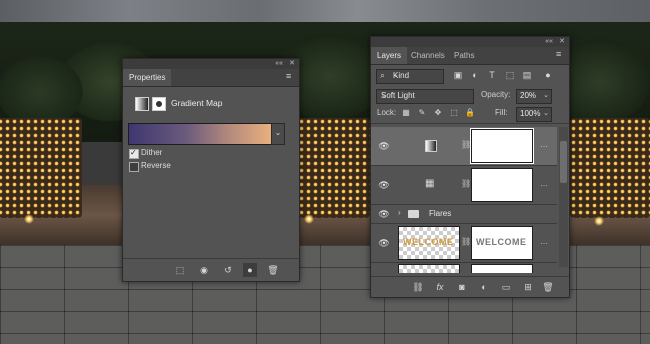  I want to click on blend-row: Soft Light ⌄ Opacity: 20% ⌄, so click(470, 96).